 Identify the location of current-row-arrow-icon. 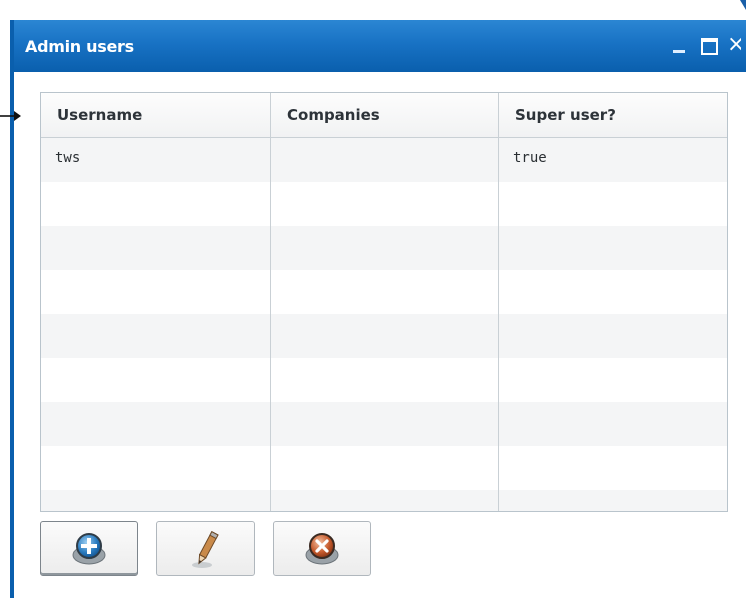
(10, 116).